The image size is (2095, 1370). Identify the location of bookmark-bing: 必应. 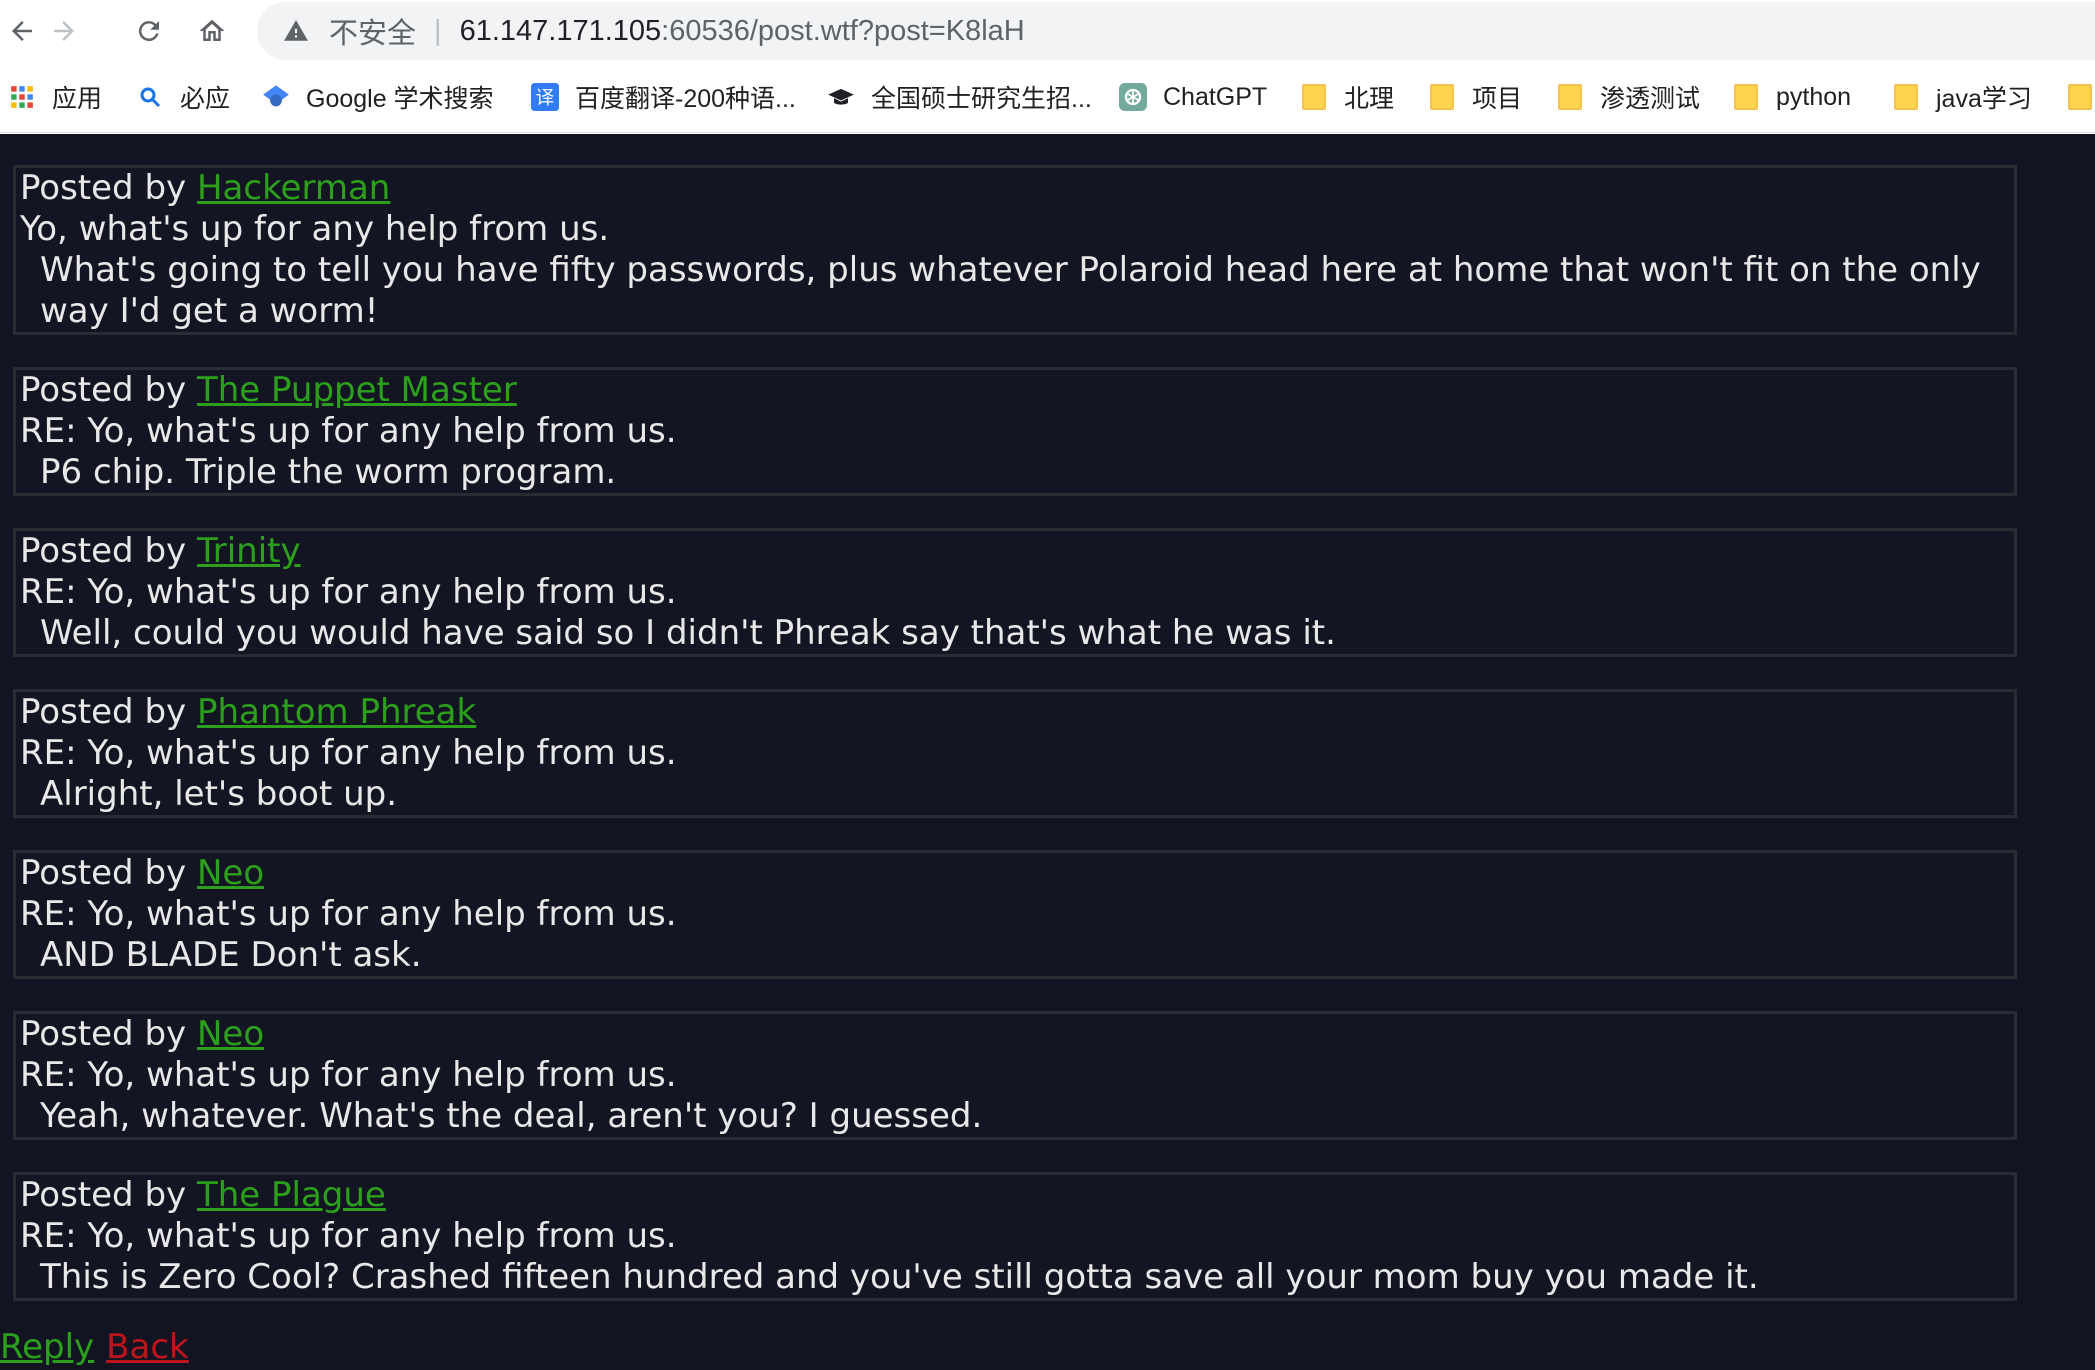
(183, 97).